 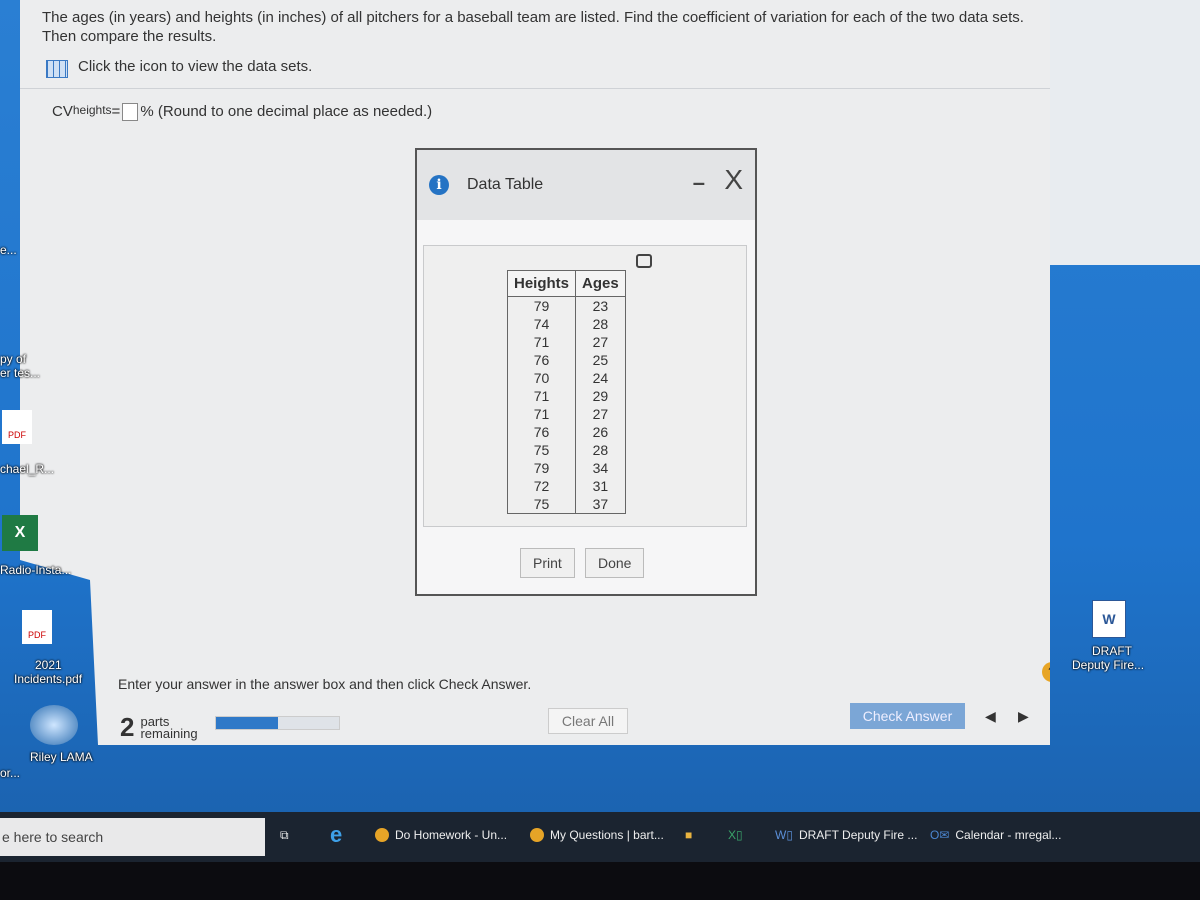 I want to click on table-row: 79 34, so click(x=566, y=468).